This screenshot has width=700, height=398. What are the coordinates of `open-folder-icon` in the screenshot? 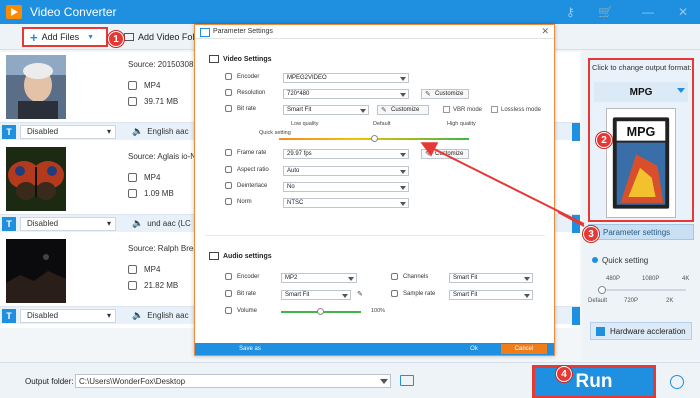 It's located at (407, 380).